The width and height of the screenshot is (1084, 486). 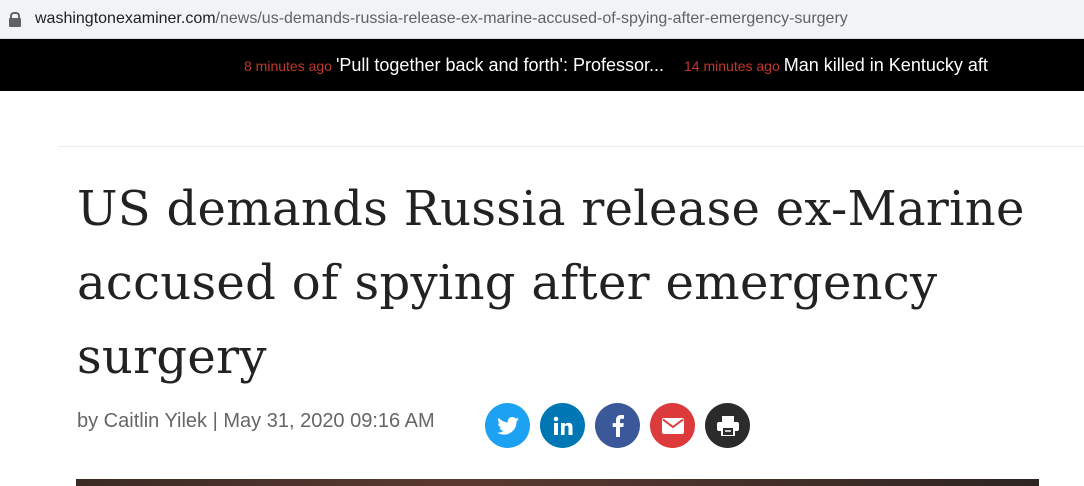 I want to click on twitter-icon, so click(x=507, y=425).